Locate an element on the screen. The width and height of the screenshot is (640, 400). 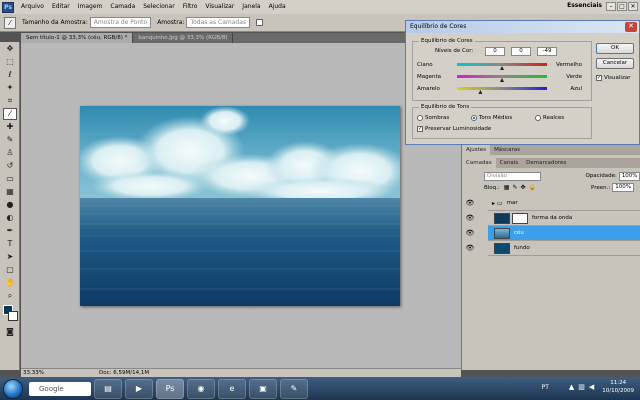
marquee-tool-icon: ⬚ is located at coordinates (10, 62).